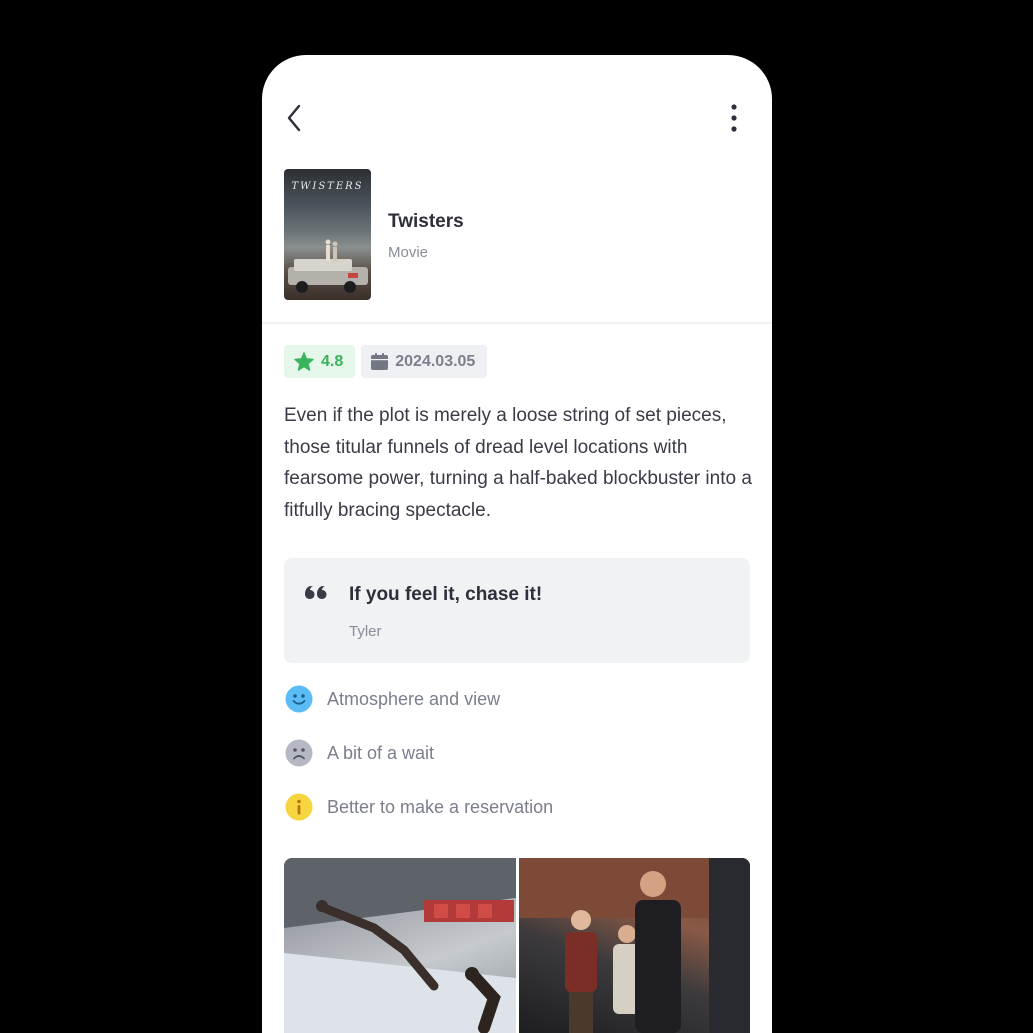 Image resolution: width=1033 pixels, height=1033 pixels. I want to click on calendar-icon, so click(380, 361).